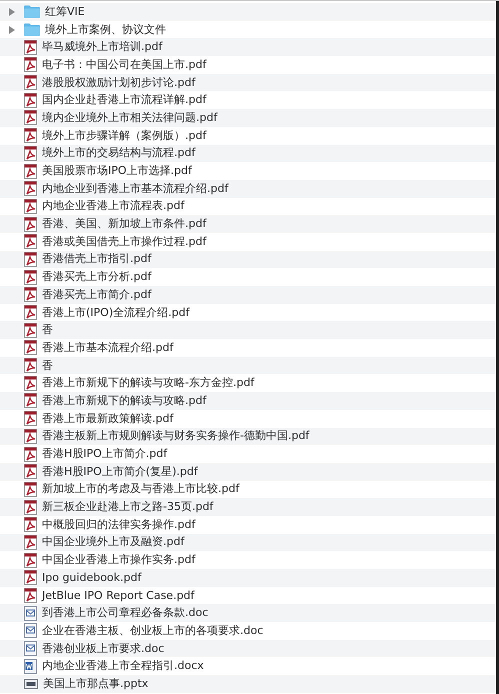  I want to click on file-name: 内地企业香港上市流程表.pdf, so click(113, 206).